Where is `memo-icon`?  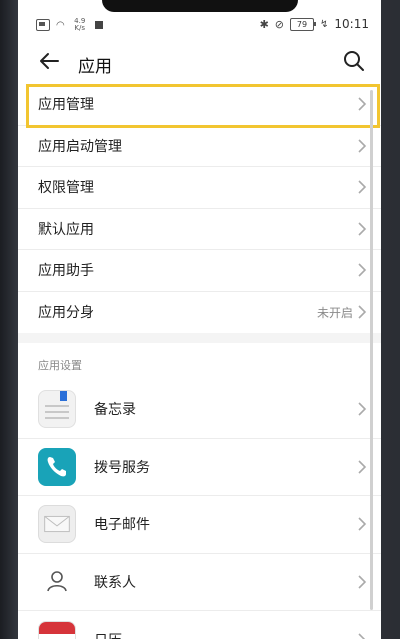
memo-icon is located at coordinates (57, 409).